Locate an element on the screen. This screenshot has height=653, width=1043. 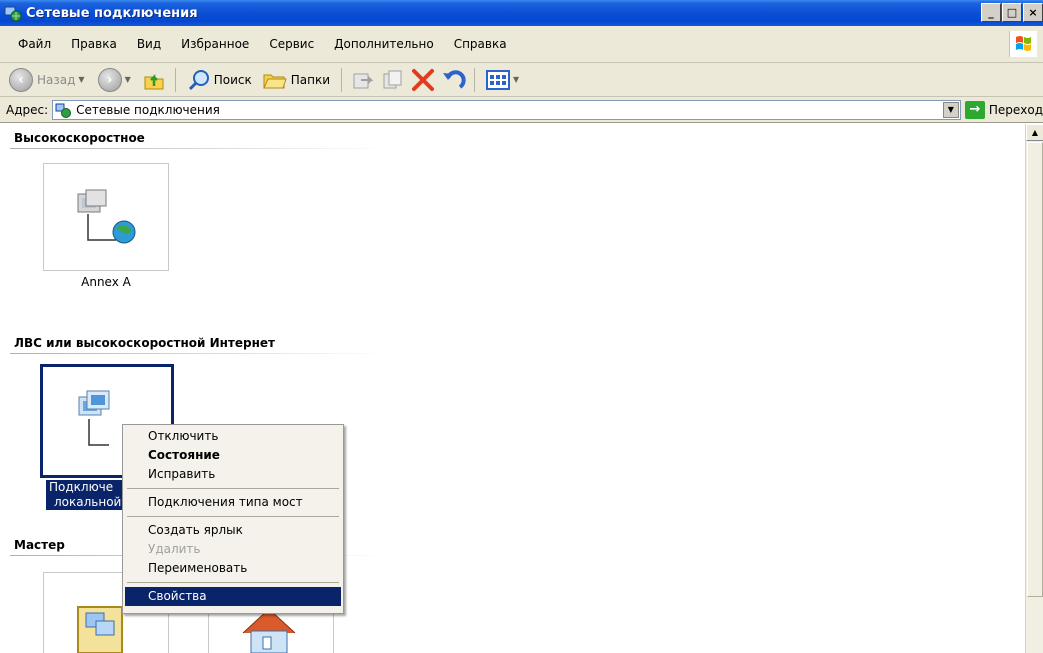
undo-icon is located at coordinates (454, 79).